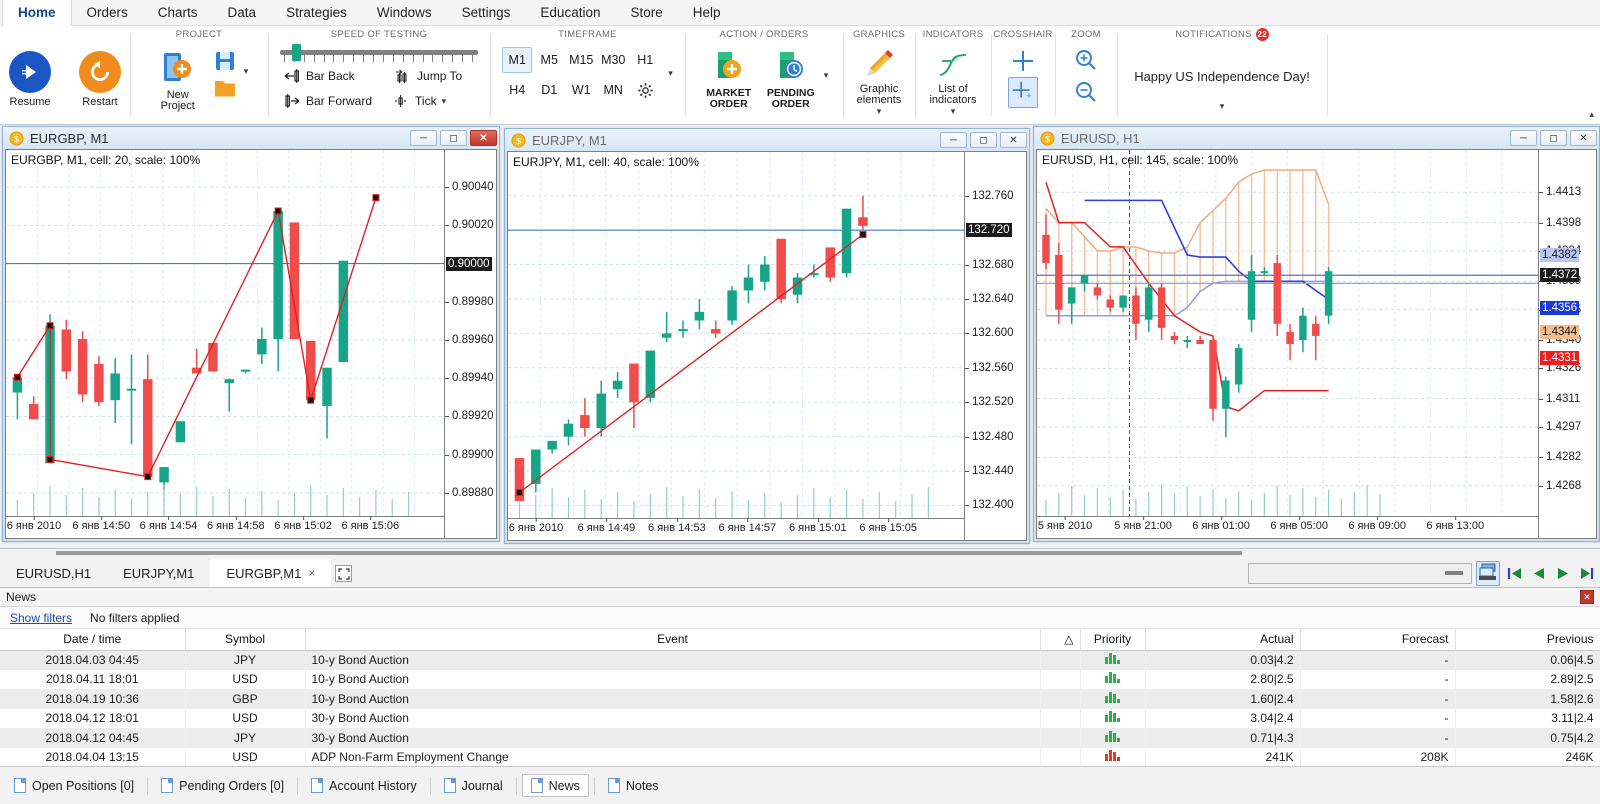 This screenshot has width=1600, height=804. Describe the element at coordinates (364, 785) in the screenshot. I see `bottom-tab-accounthistory: Account History` at that location.